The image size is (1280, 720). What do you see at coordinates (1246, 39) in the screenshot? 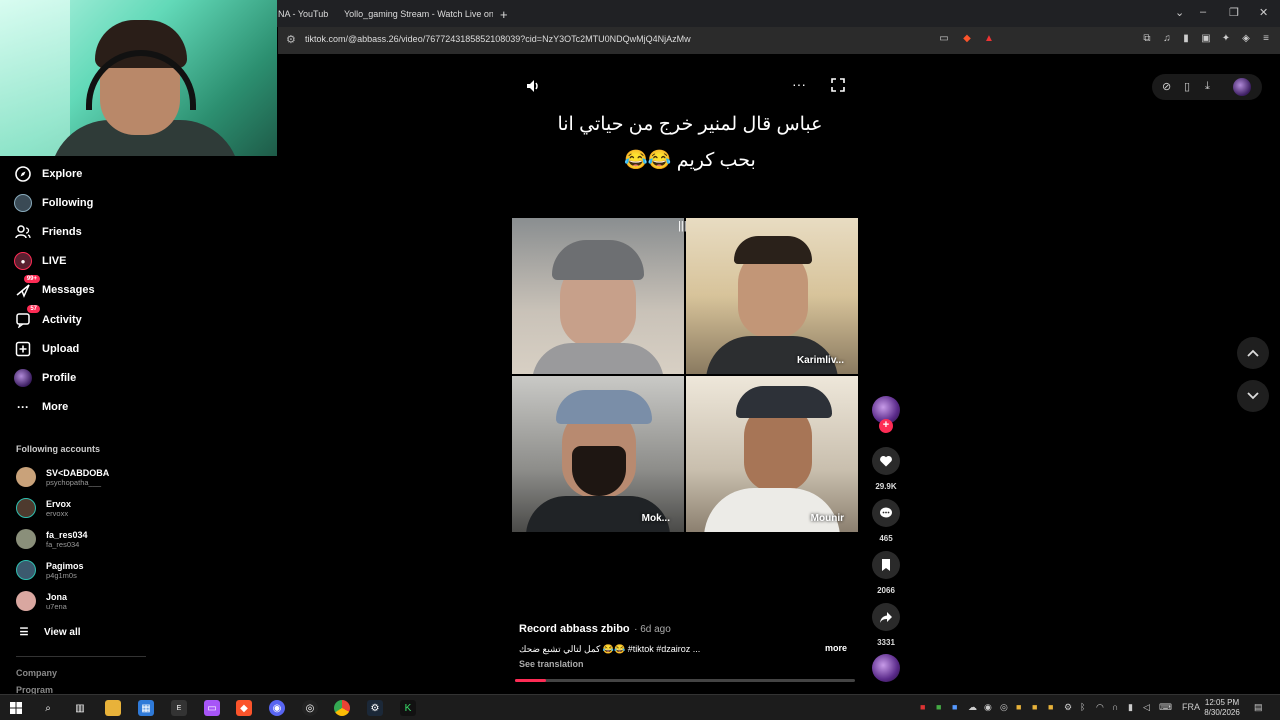
I see `vpn-icon: ◈` at bounding box center [1246, 39].